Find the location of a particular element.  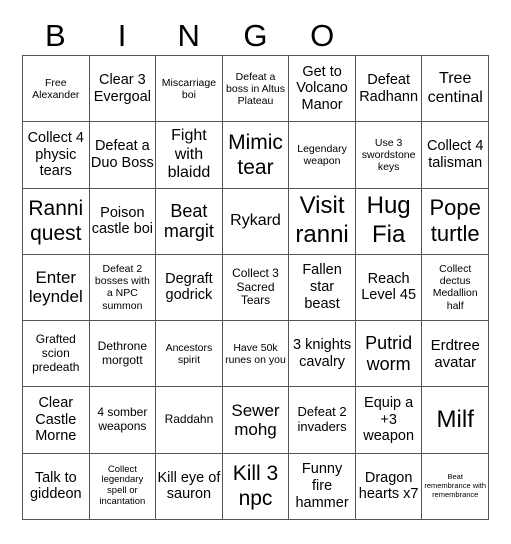

cell-text: Poison castle boi is located at coordinates (122, 221).